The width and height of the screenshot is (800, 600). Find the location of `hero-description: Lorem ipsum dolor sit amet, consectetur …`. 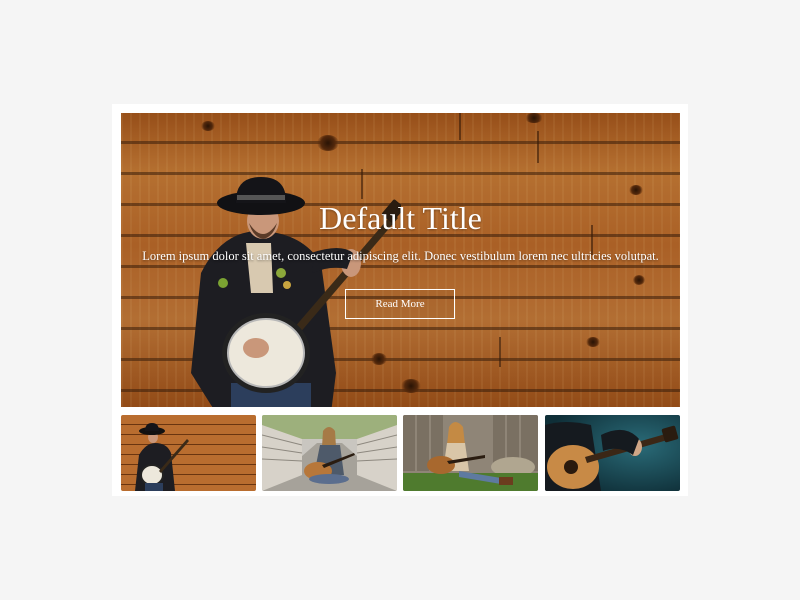

hero-description: Lorem ipsum dolor sit amet, consectetur … is located at coordinates (400, 256).